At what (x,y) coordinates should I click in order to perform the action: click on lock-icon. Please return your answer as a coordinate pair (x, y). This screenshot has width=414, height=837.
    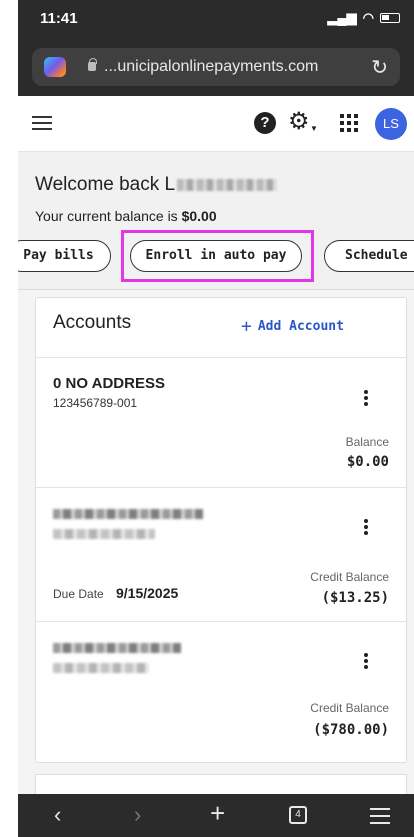
    Looking at the image, I should click on (92, 64).